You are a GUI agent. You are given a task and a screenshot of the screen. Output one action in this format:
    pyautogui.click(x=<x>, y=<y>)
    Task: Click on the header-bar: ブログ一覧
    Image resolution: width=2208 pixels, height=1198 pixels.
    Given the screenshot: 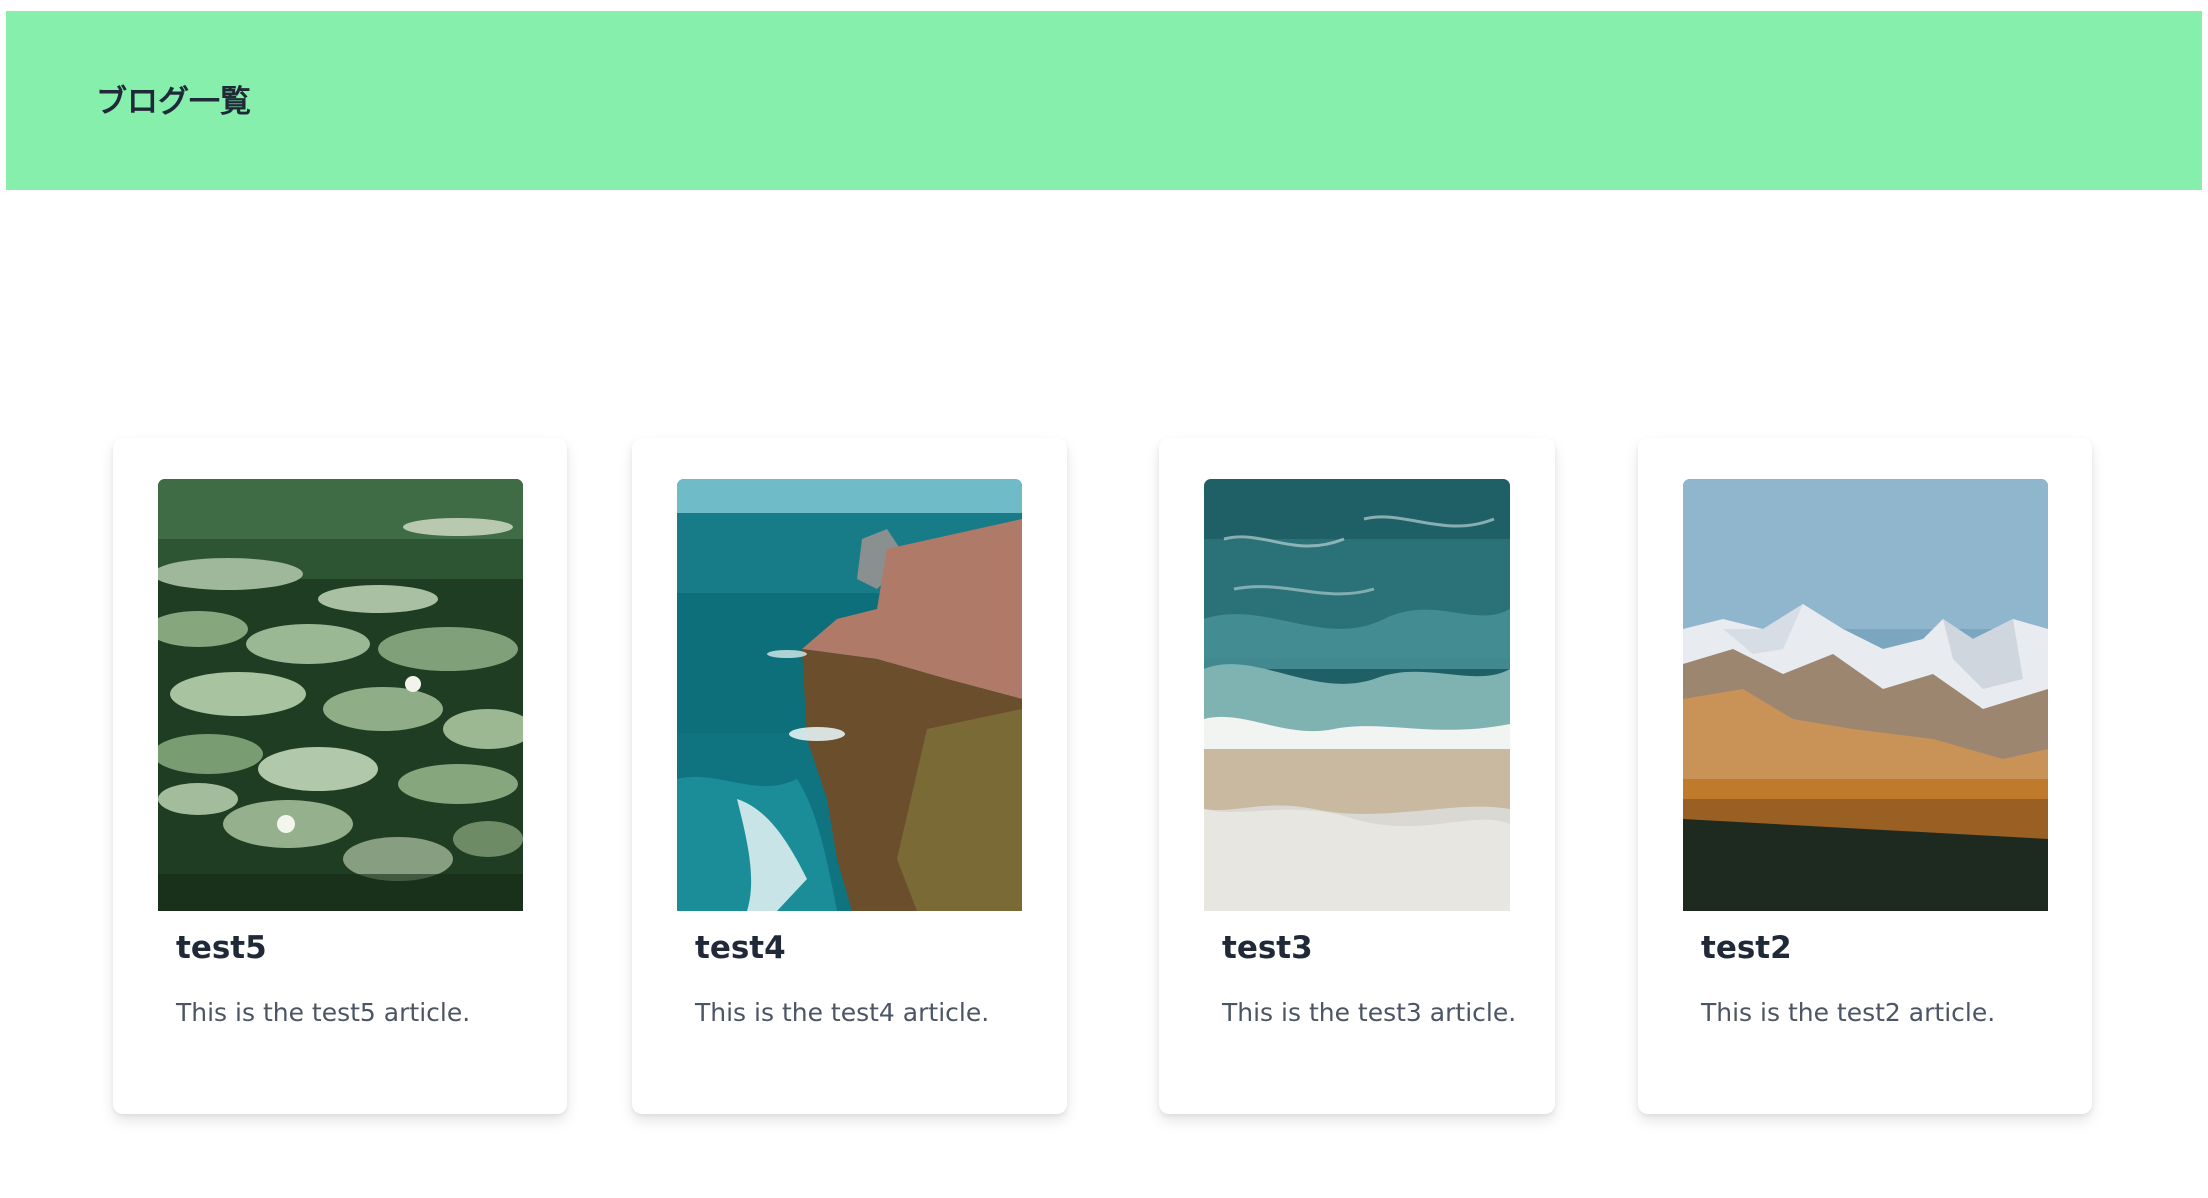 What is the action you would take?
    pyautogui.click(x=1104, y=100)
    